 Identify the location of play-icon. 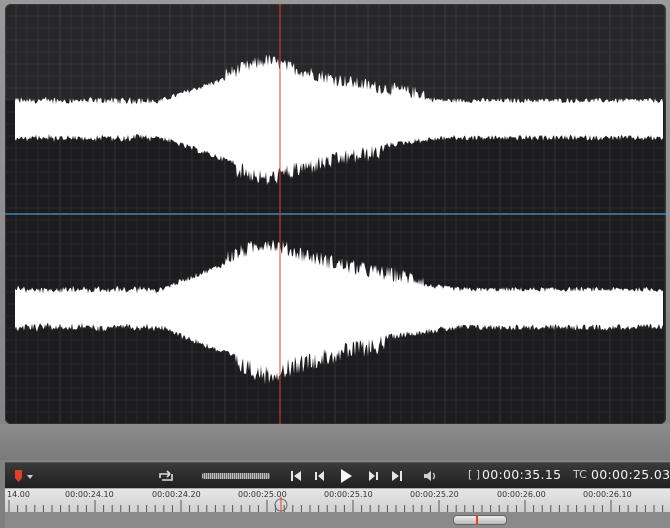
(346, 476).